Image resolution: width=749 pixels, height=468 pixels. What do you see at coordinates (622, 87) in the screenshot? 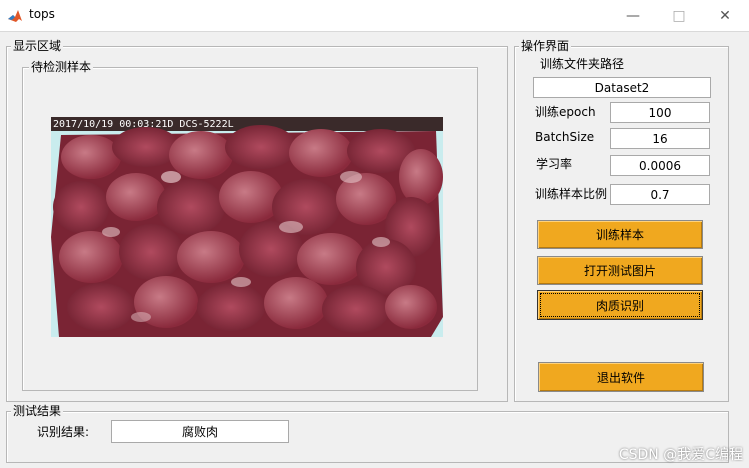
I see `folder-input: Dataset2` at bounding box center [622, 87].